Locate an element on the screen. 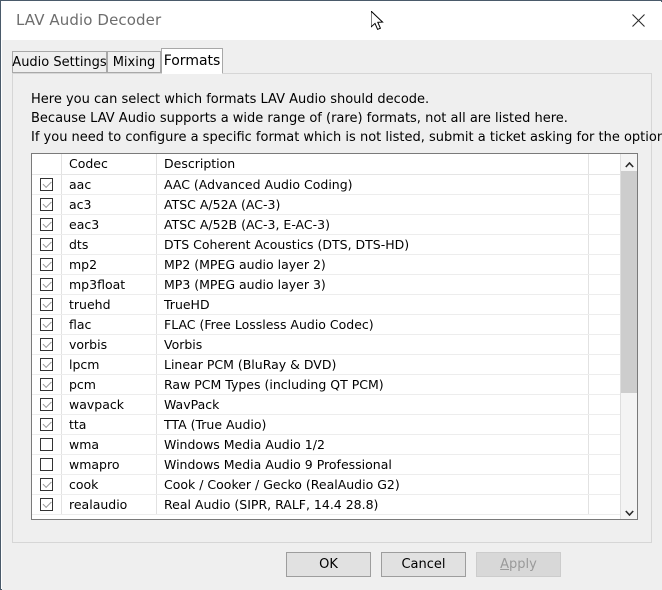 This screenshot has width=662, height=590. cell-description: Raw PCM Types (including QT PCM) is located at coordinates (373, 384).